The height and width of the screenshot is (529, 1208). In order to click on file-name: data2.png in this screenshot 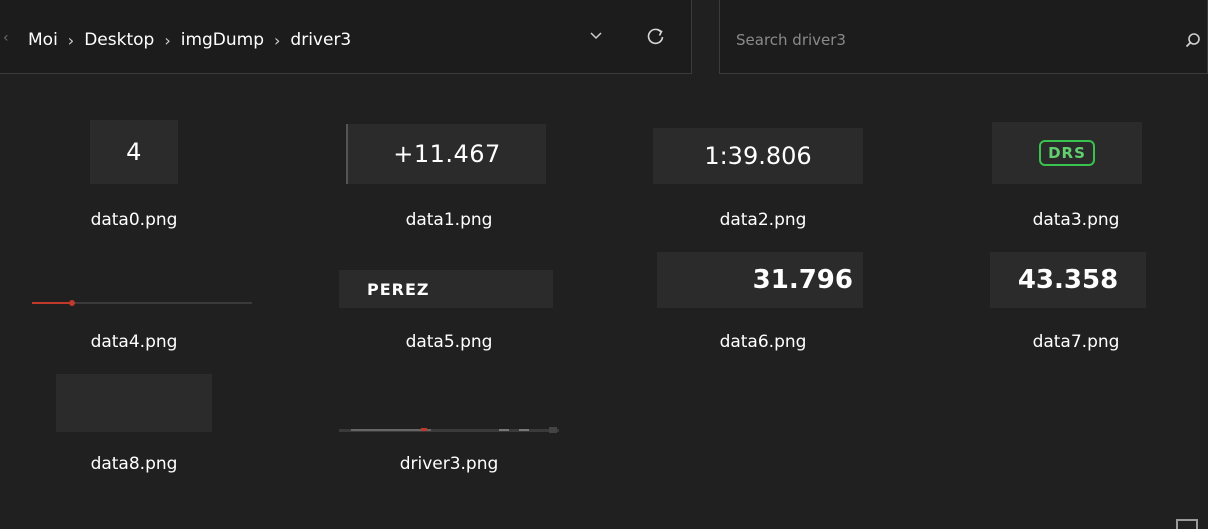, I will do `click(763, 220)`.